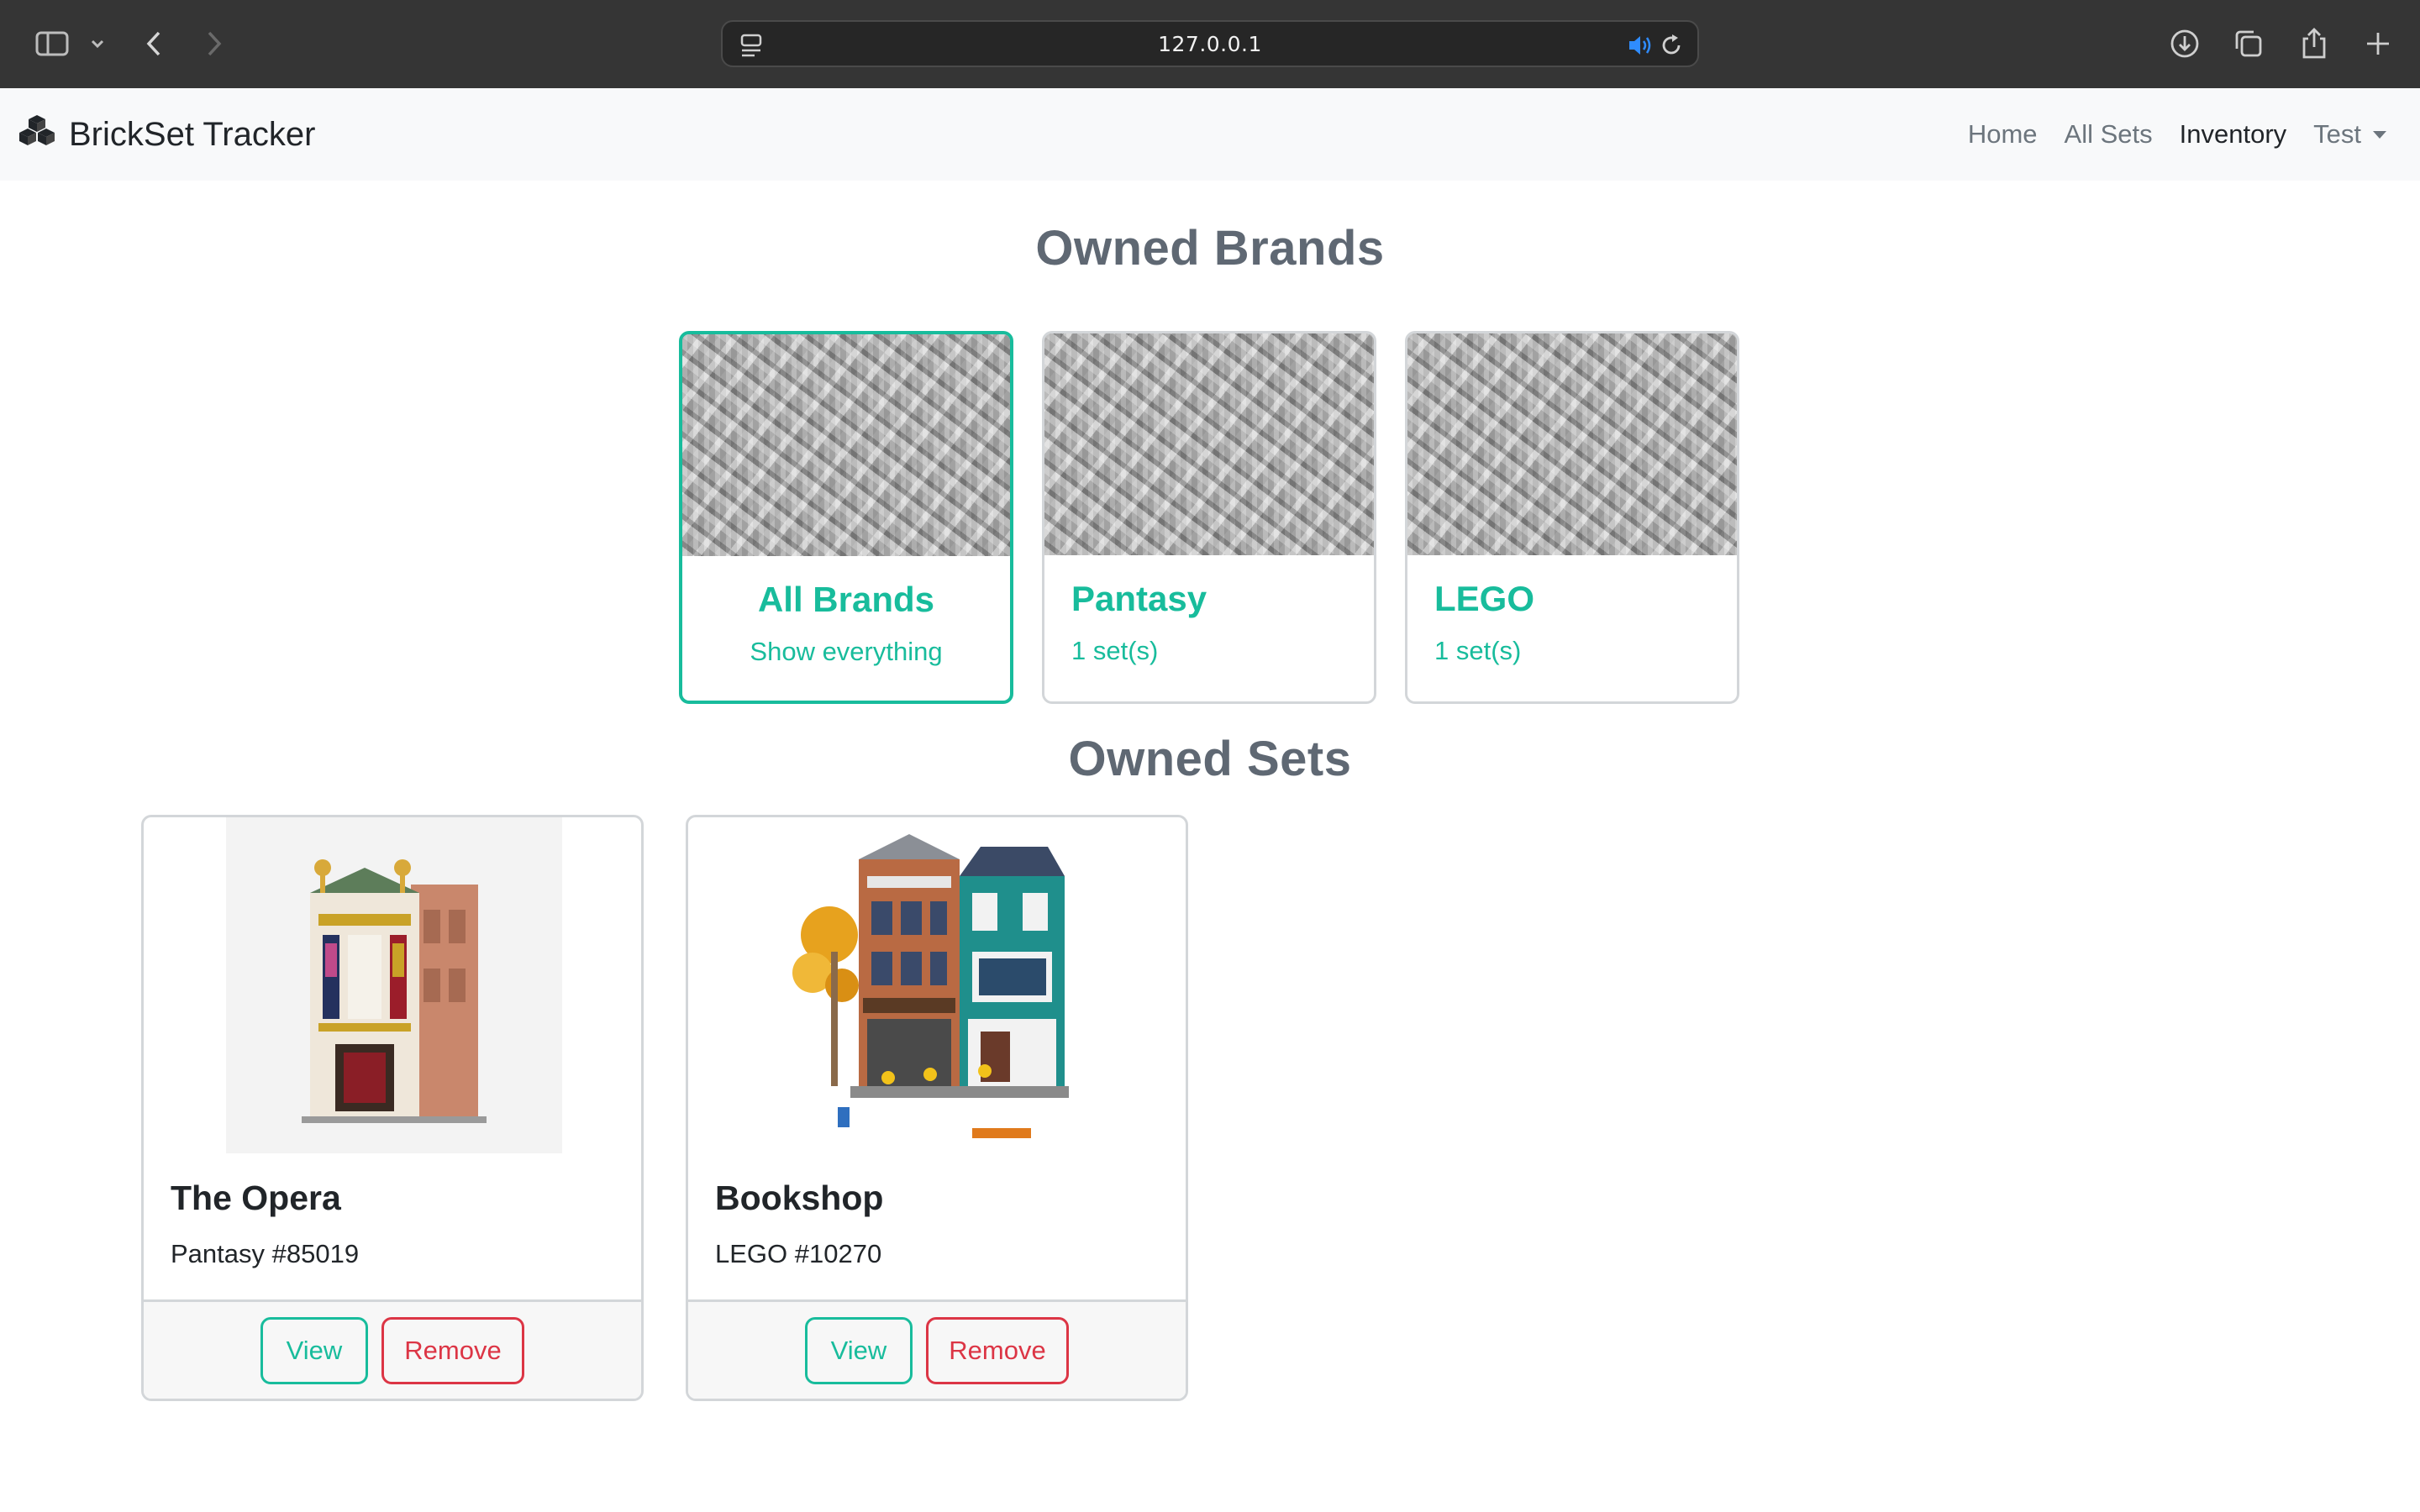 This screenshot has width=2420, height=1512. What do you see at coordinates (256, 1198) in the screenshot?
I see `set-title: The Opera` at bounding box center [256, 1198].